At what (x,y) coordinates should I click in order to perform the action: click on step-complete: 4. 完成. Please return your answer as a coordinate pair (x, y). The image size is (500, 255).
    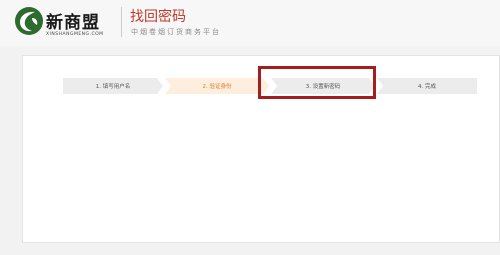
    Looking at the image, I should click on (427, 86).